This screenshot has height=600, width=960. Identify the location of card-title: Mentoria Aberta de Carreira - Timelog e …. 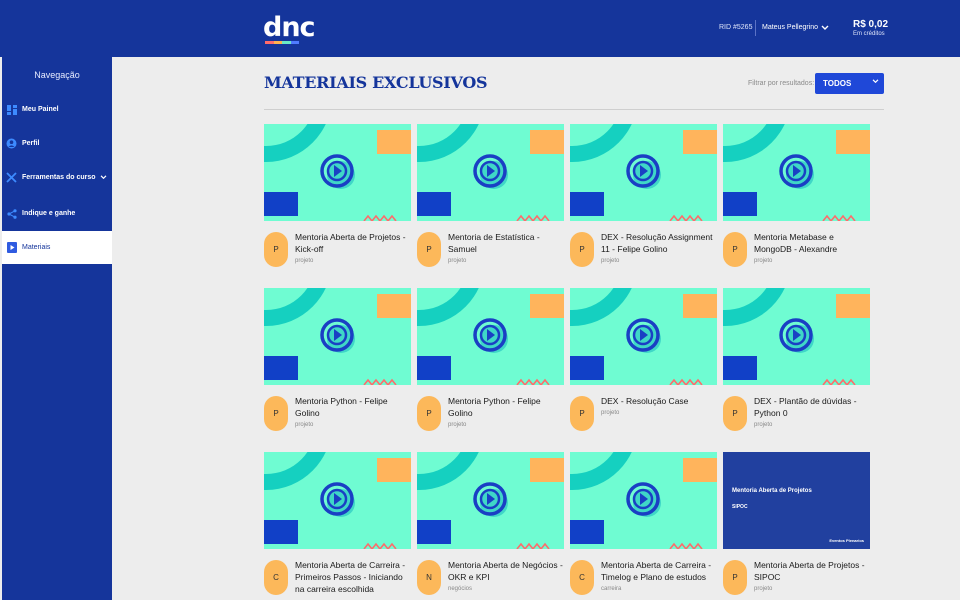
(659, 571).